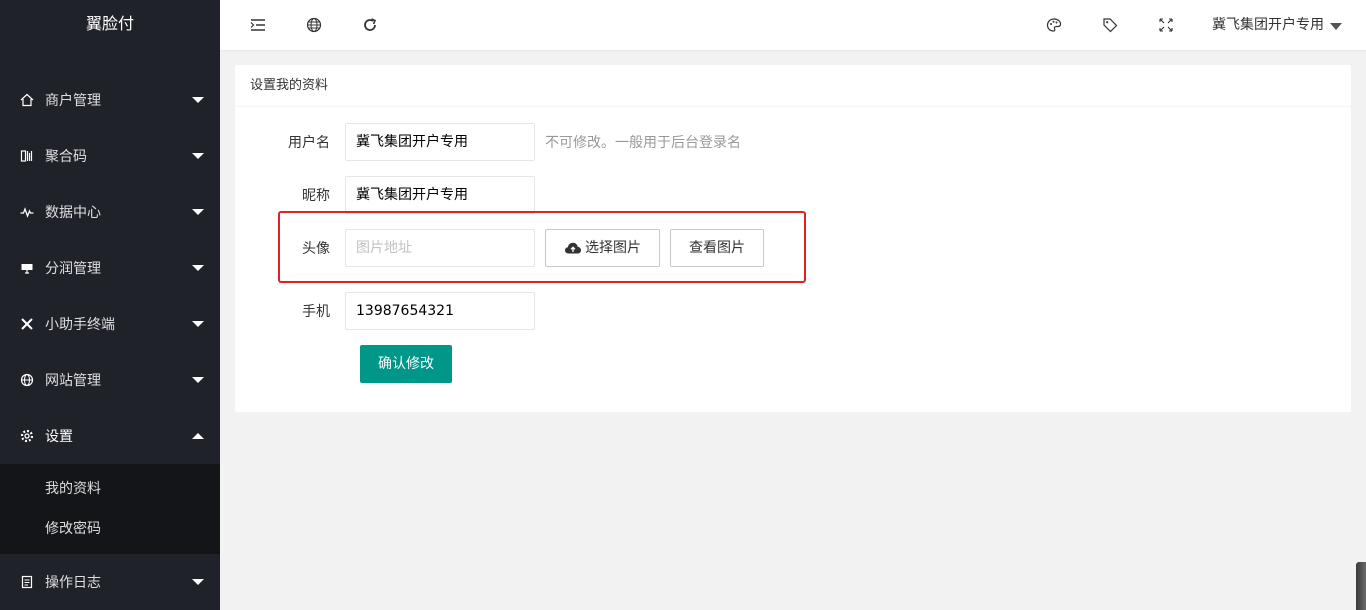 The image size is (1366, 610). I want to click on sidebar-item-label: 设置, so click(59, 437).